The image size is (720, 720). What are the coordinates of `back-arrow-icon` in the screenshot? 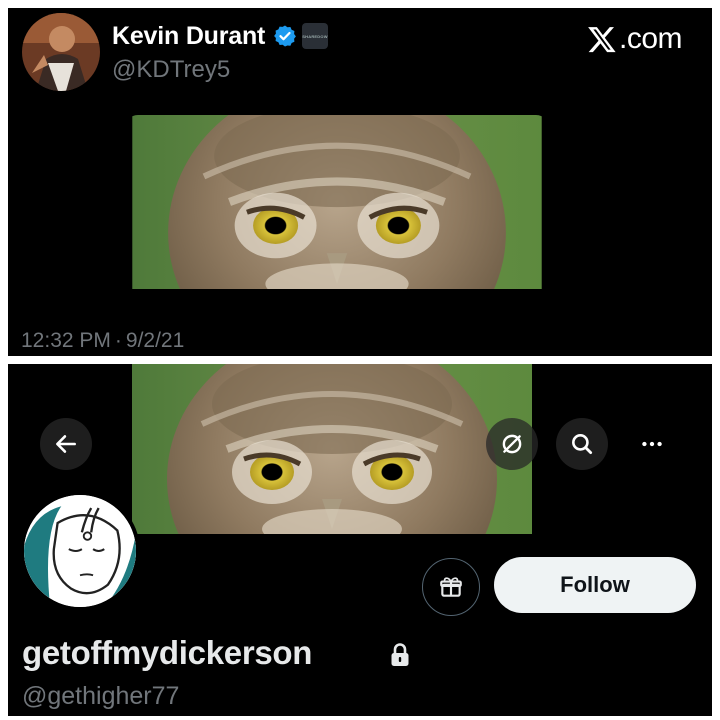 It's located at (66, 444).